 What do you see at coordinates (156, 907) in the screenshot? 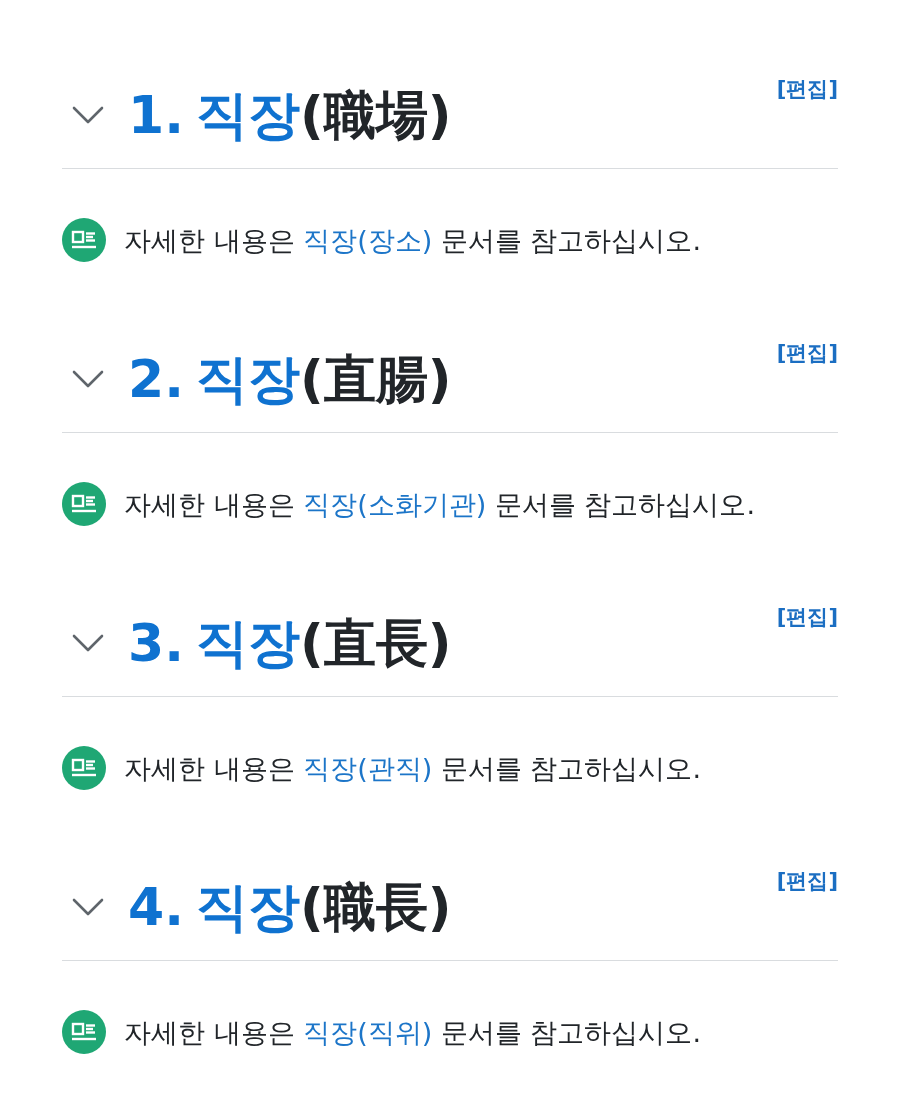
I see `section-number: 4.` at bounding box center [156, 907].